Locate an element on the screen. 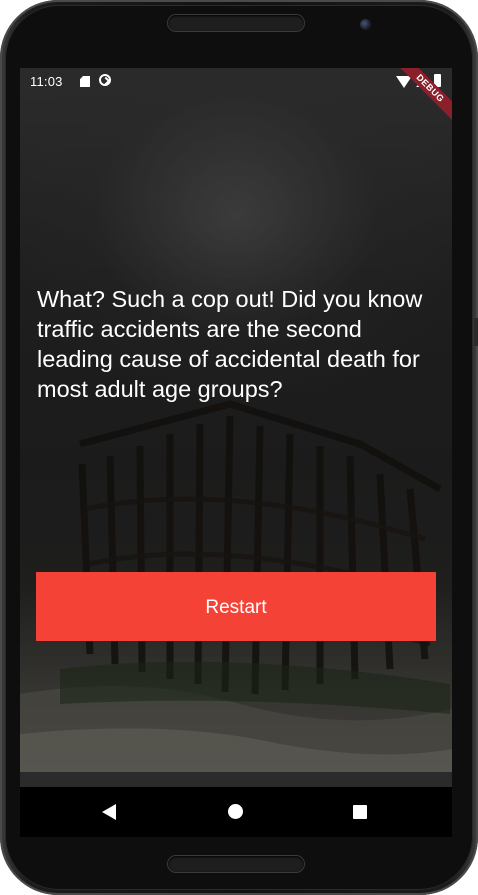 Image resolution: width=478 pixels, height=895 pixels. volume-button is located at coordinates (476, 332).